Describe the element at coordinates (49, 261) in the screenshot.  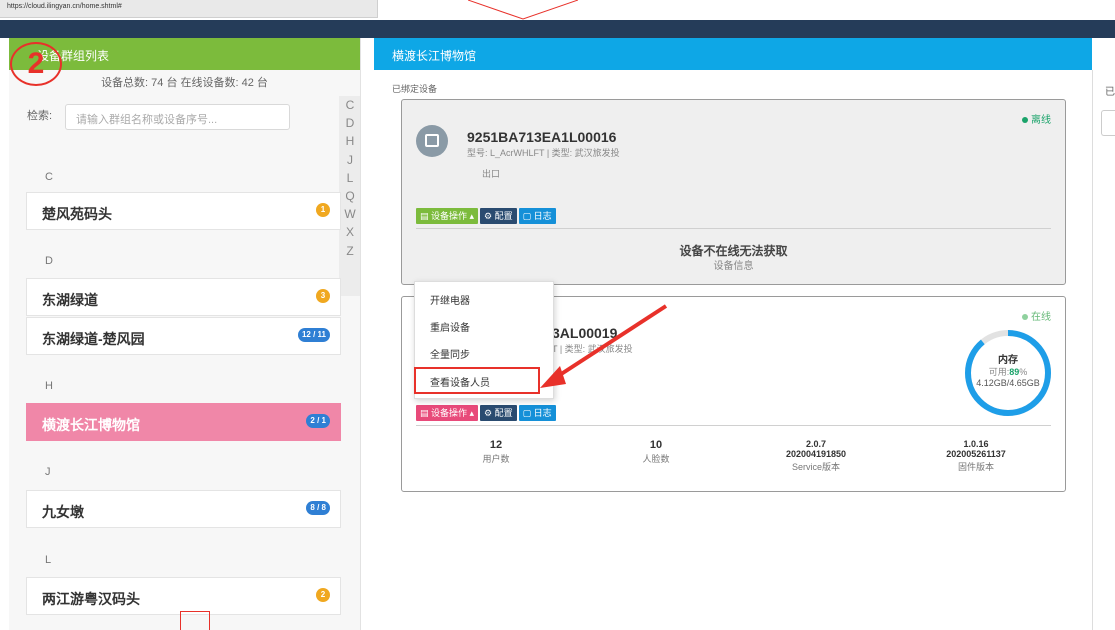
I see `section-letter-d: D` at that location.